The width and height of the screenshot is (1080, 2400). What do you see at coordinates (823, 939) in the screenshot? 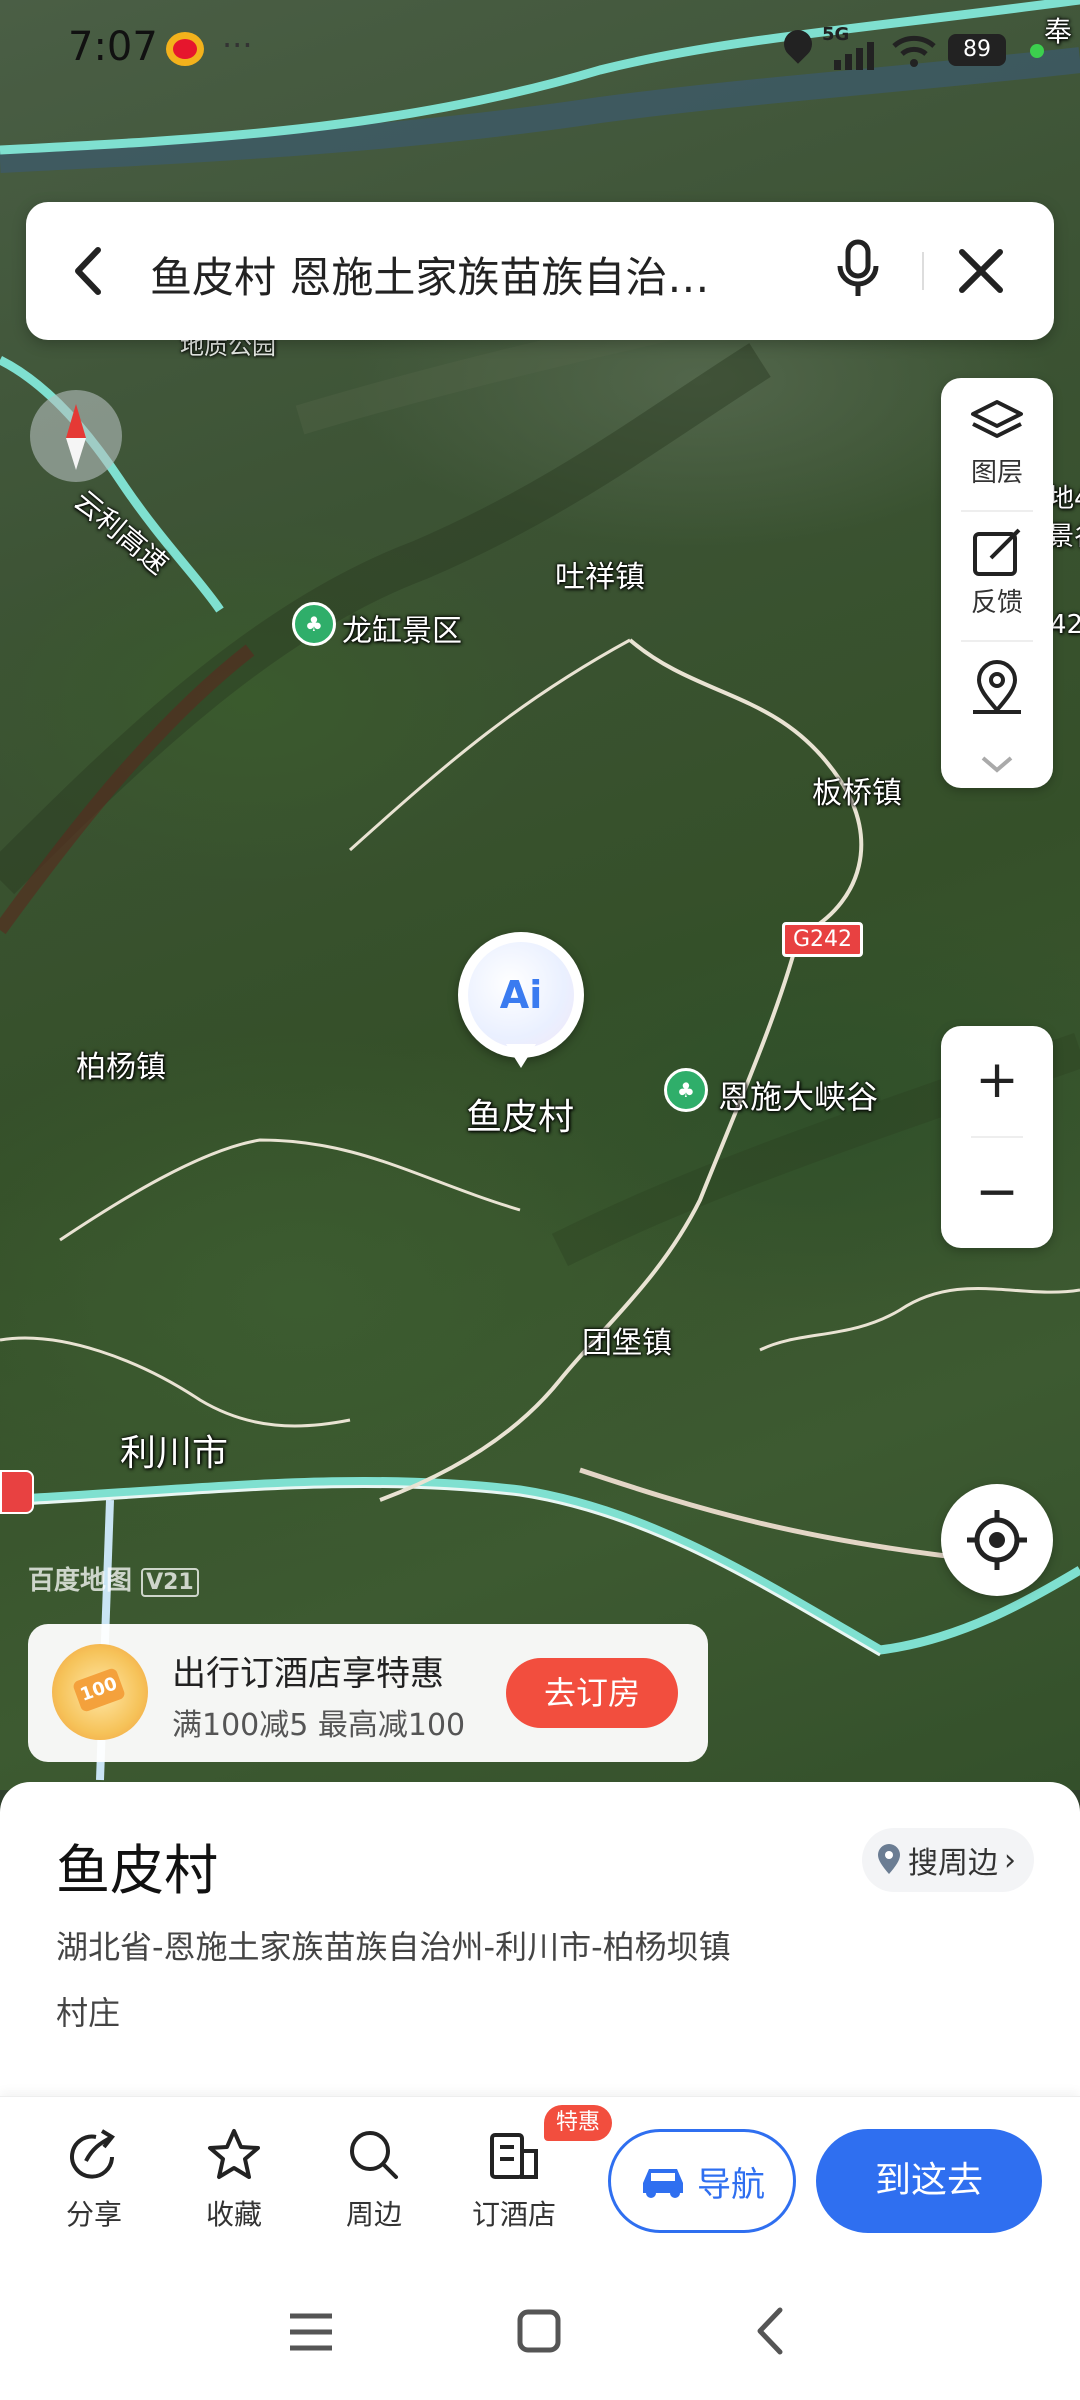
I see `road-shield-g242: G242` at bounding box center [823, 939].